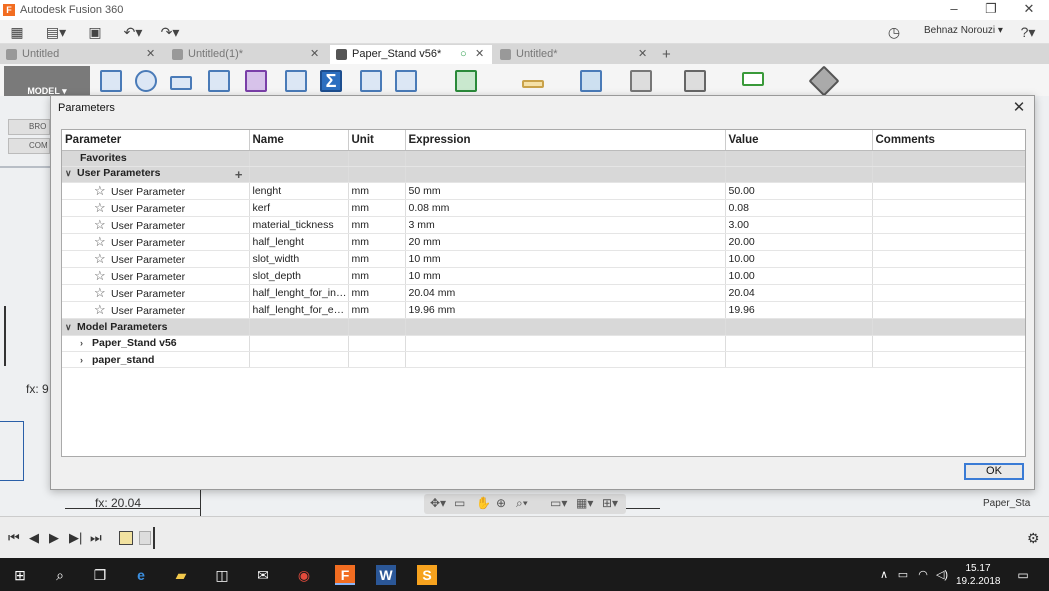 This screenshot has width=1049, height=591. Describe the element at coordinates (543, 158) in the screenshot. I see `favorites-group-row: Favorites` at that location.